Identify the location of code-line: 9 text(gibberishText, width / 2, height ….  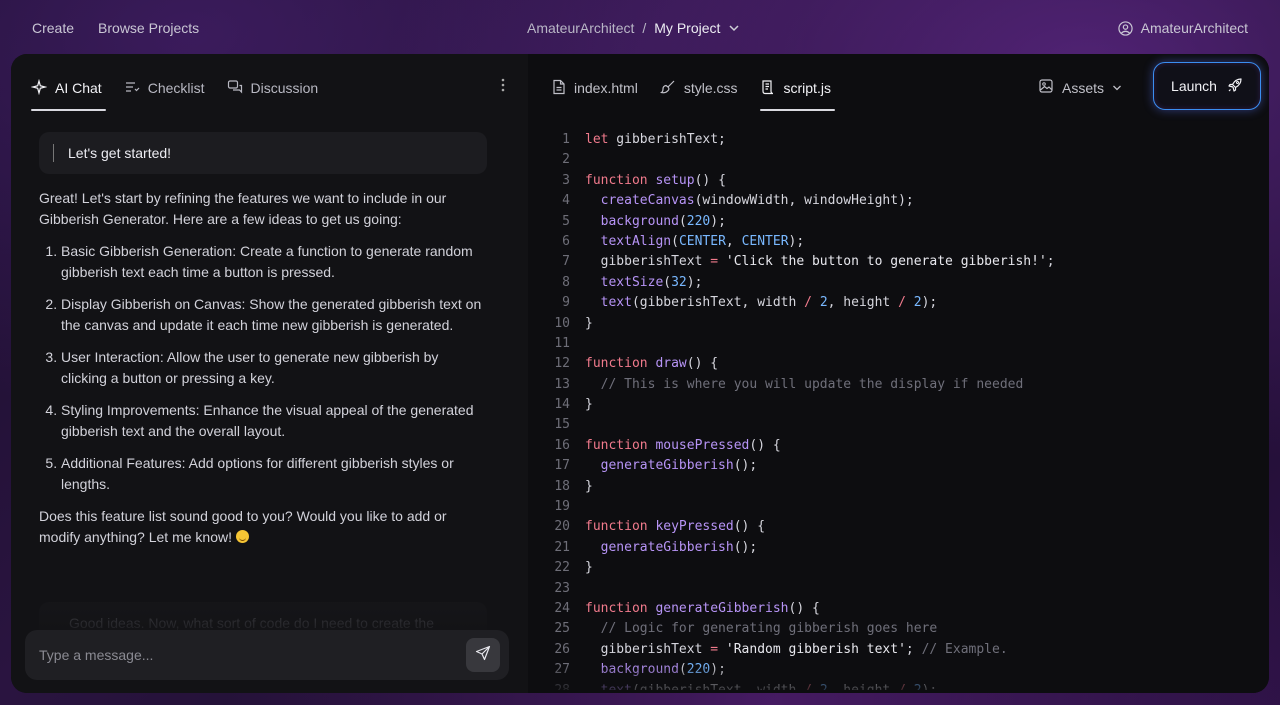
(898, 303).